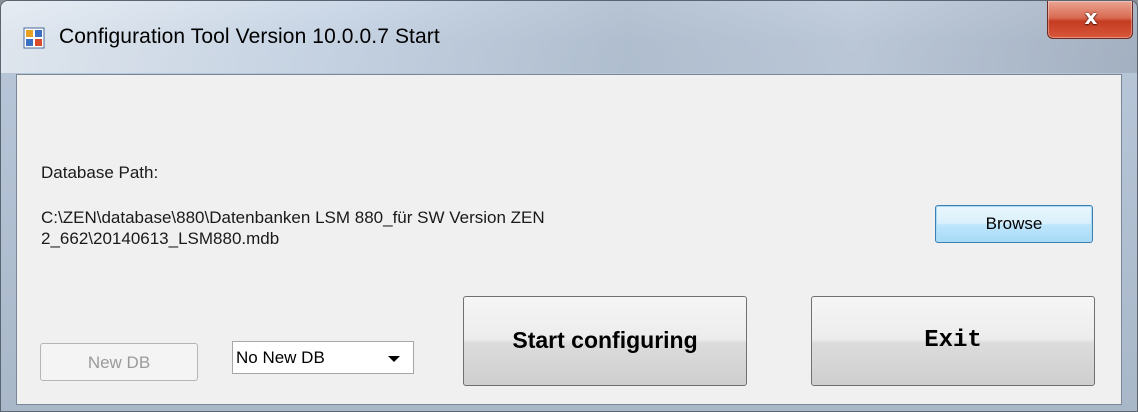 This screenshot has width=1138, height=412. I want to click on start-configuring-label: Start configuring, so click(605, 340).